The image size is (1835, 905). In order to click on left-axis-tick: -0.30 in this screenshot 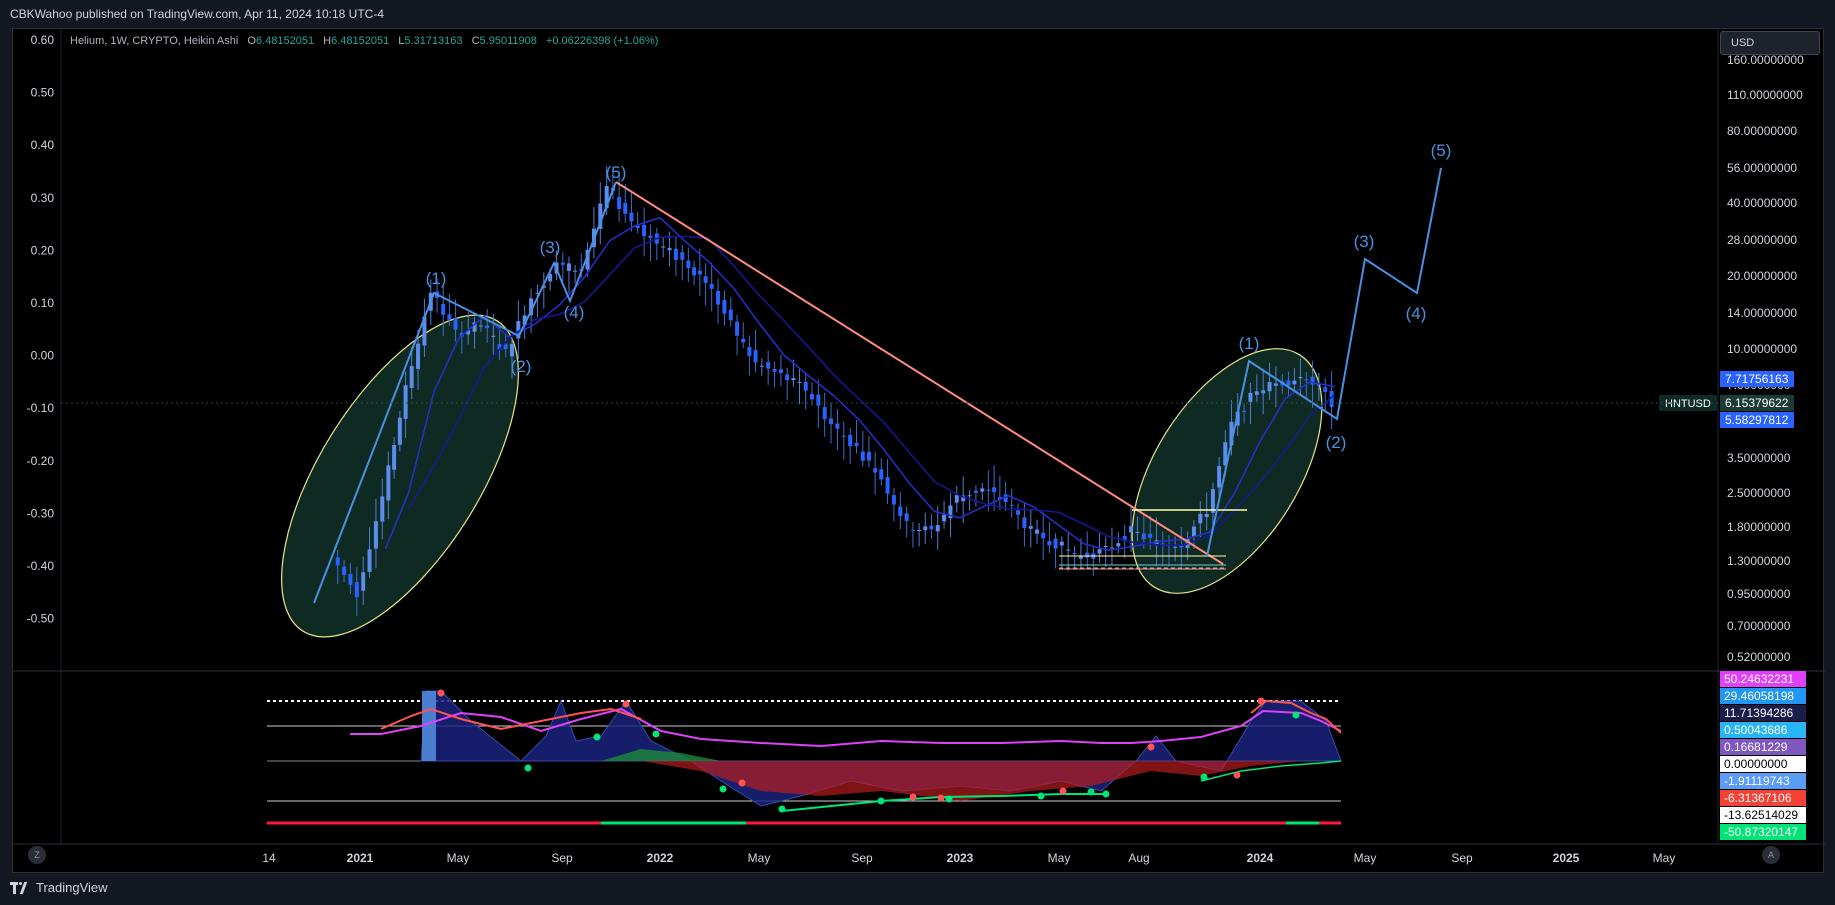, I will do `click(41, 513)`.